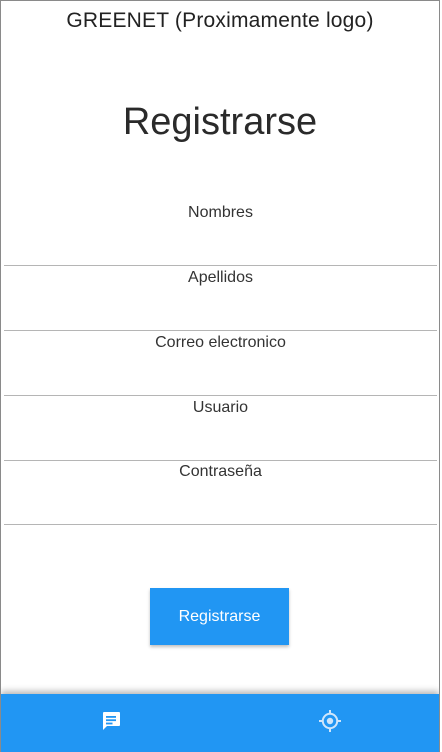  I want to click on email-field: Correo electronico, so click(220, 363).